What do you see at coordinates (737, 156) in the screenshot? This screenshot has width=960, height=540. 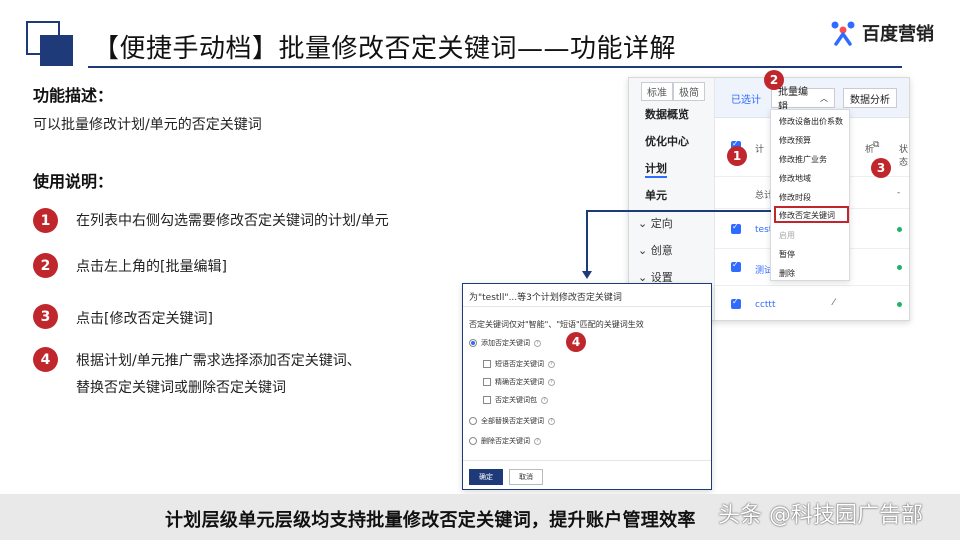 I see `callout-badge-1: 1` at bounding box center [737, 156].